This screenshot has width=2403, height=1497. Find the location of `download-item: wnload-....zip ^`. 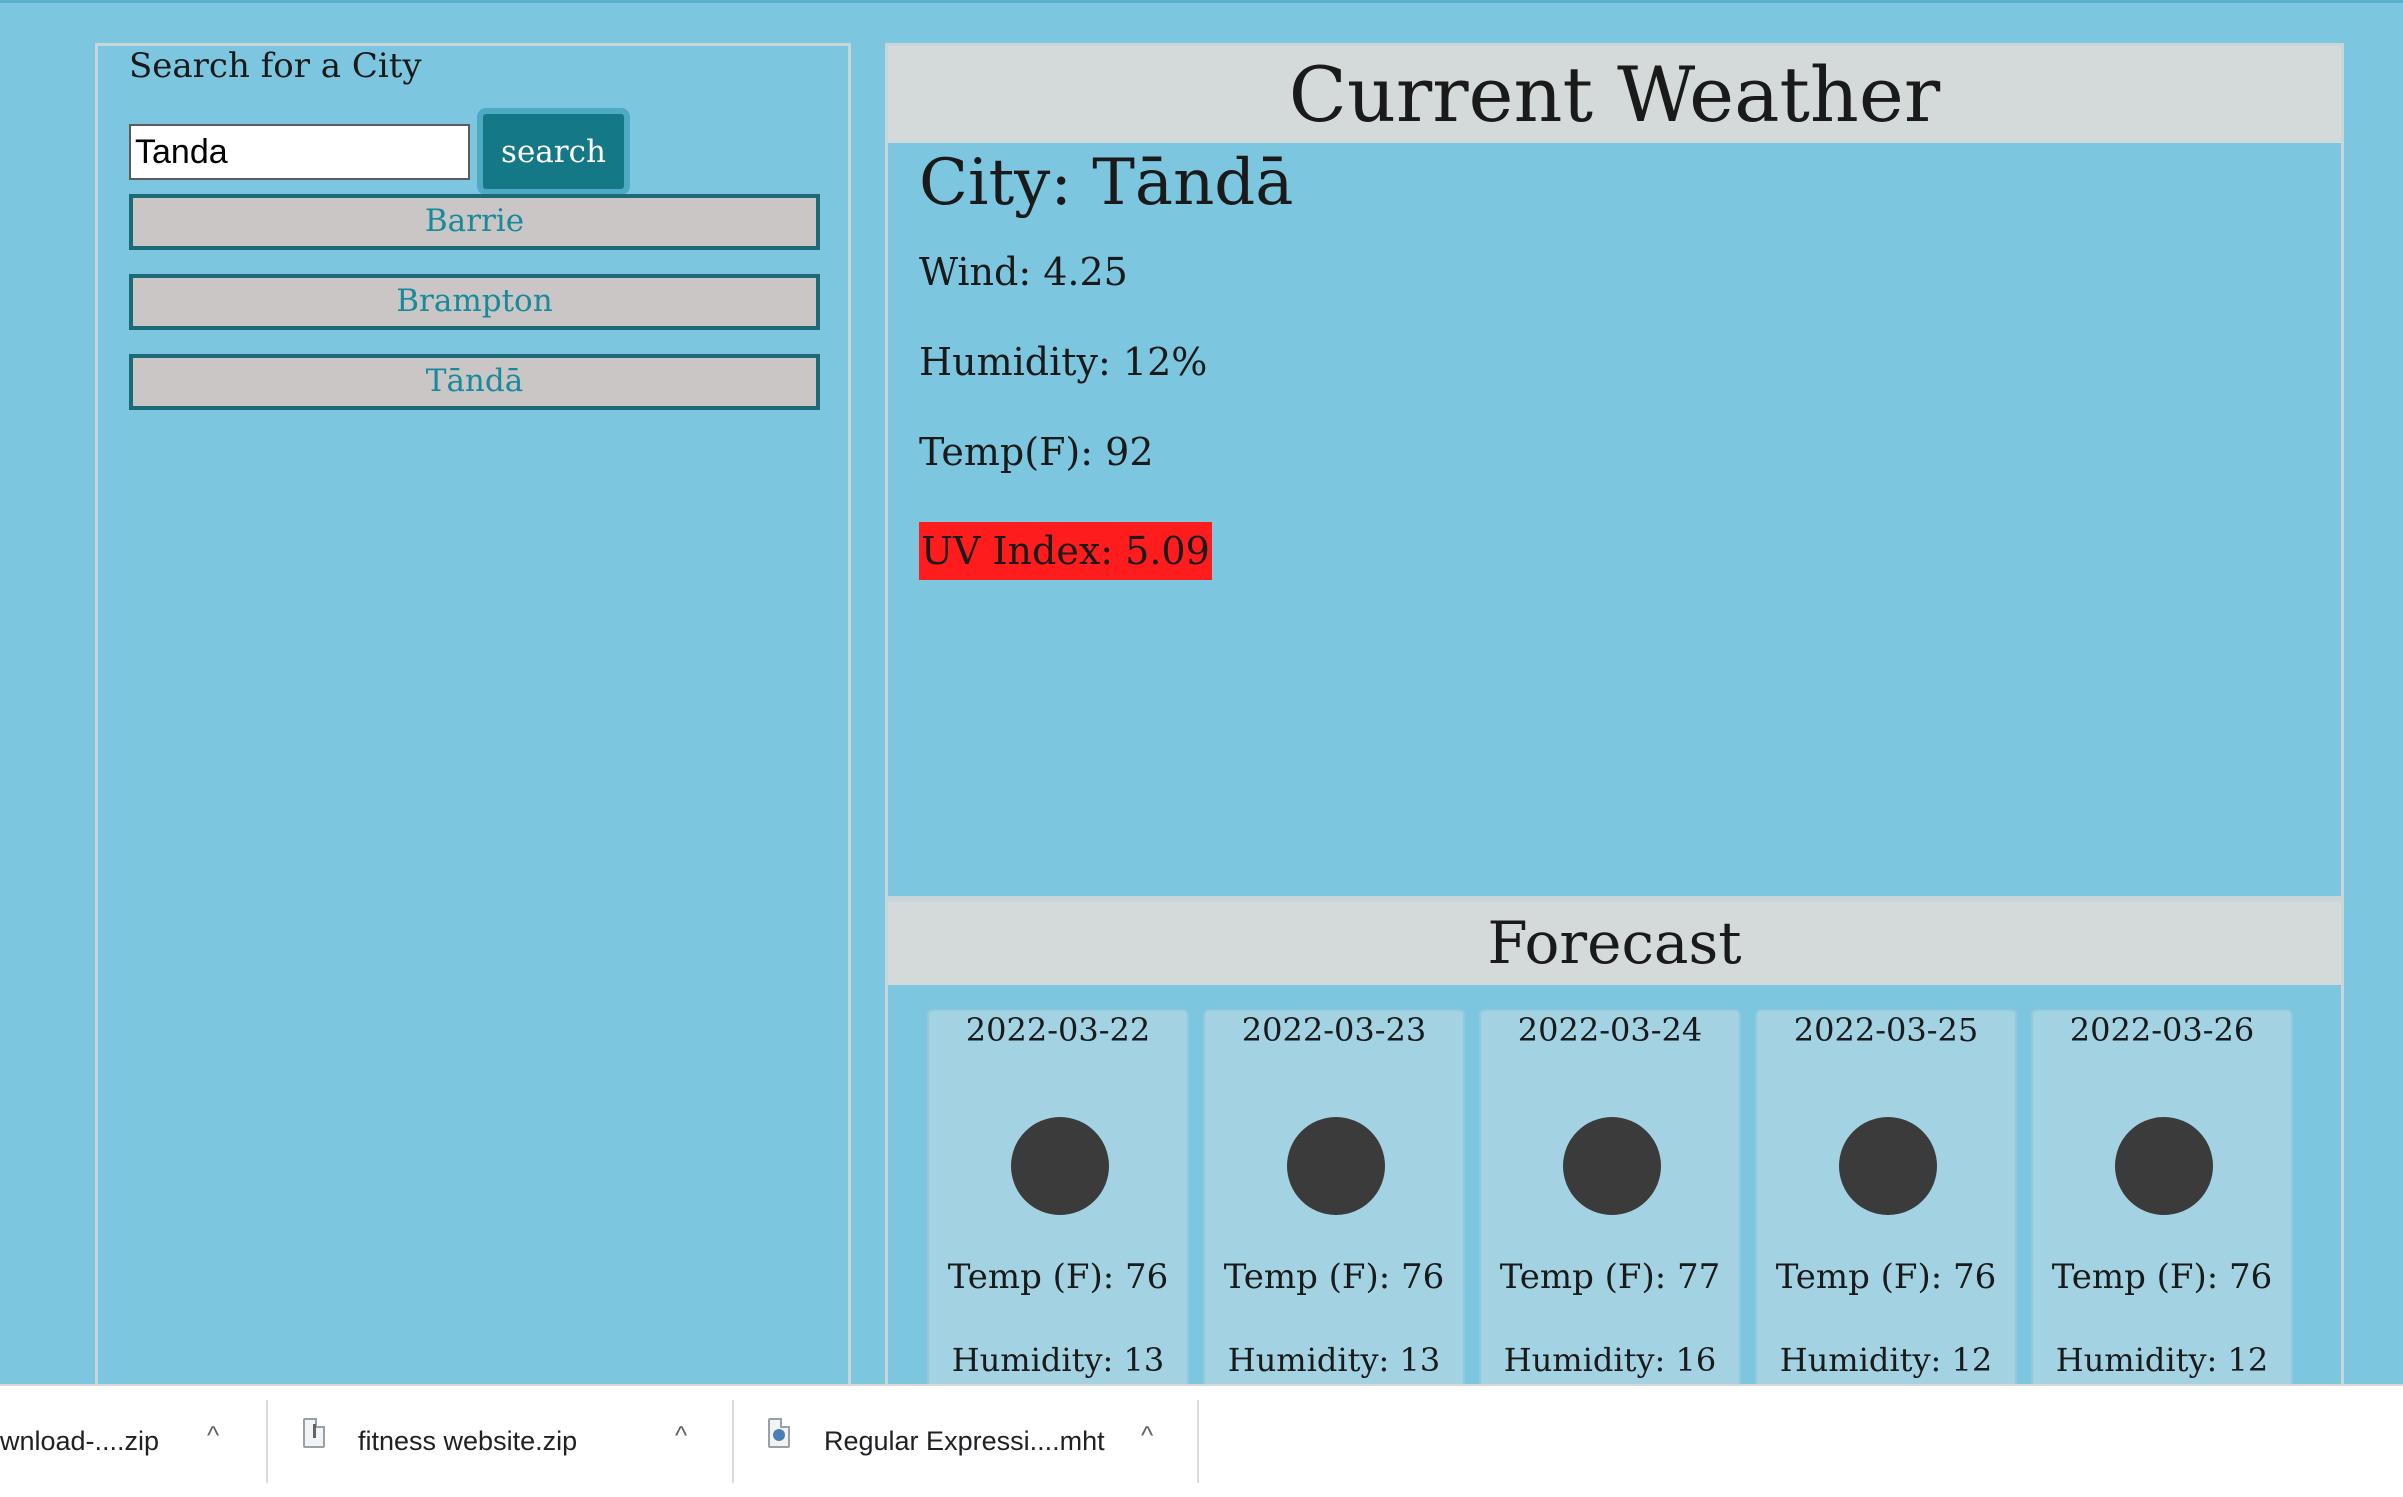

download-item: wnload-....zip ^ is located at coordinates (133, 1441).